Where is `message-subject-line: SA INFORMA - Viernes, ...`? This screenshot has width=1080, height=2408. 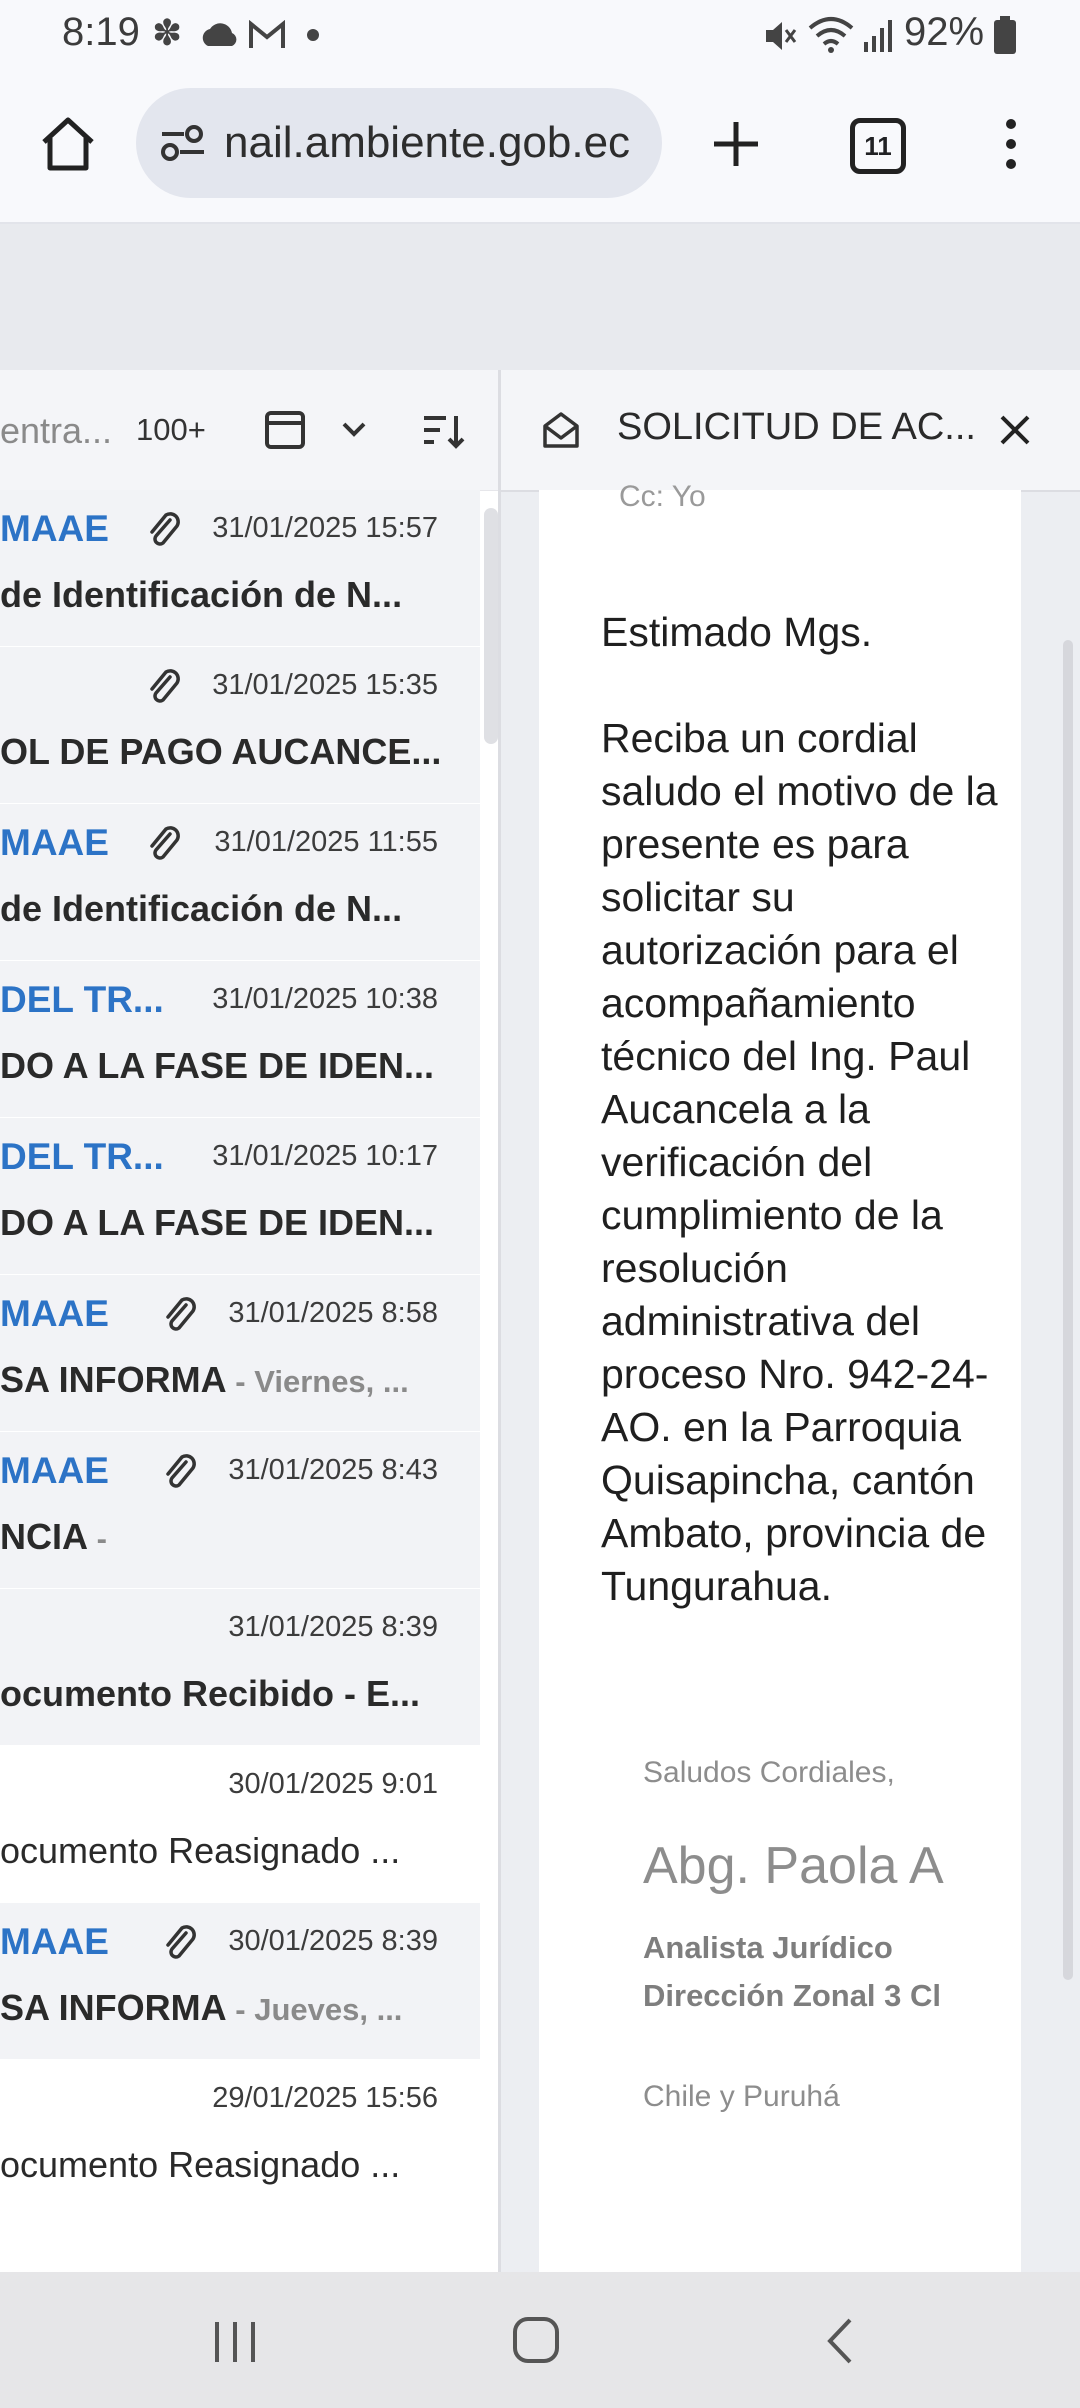
message-subject-line: SA INFORMA - Viernes, ... is located at coordinates (204, 1380).